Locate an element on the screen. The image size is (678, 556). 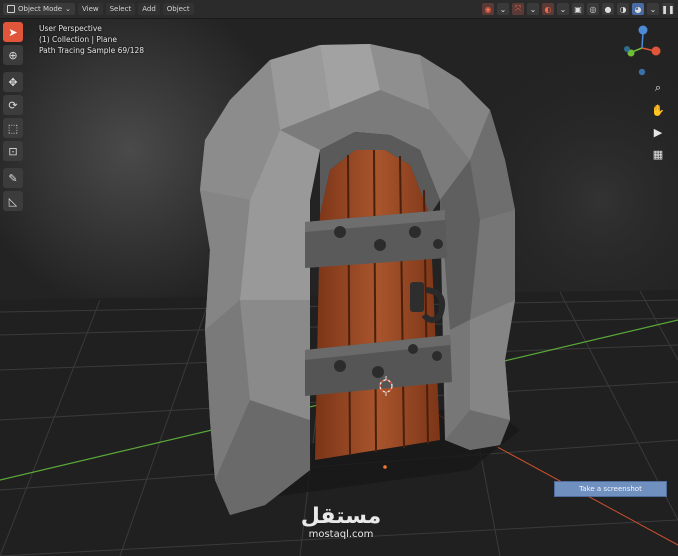
object-origin is located at coordinates (385, 467).